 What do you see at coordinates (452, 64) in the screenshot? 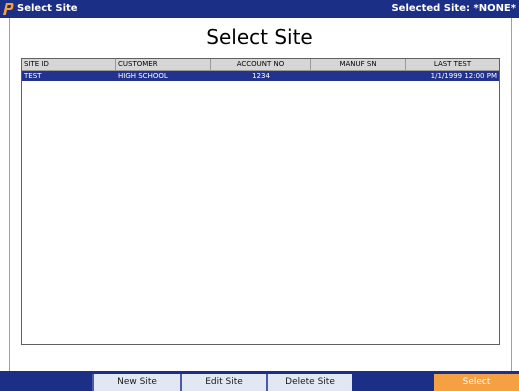
I see `column-header-last-test: LAST TEST` at bounding box center [452, 64].